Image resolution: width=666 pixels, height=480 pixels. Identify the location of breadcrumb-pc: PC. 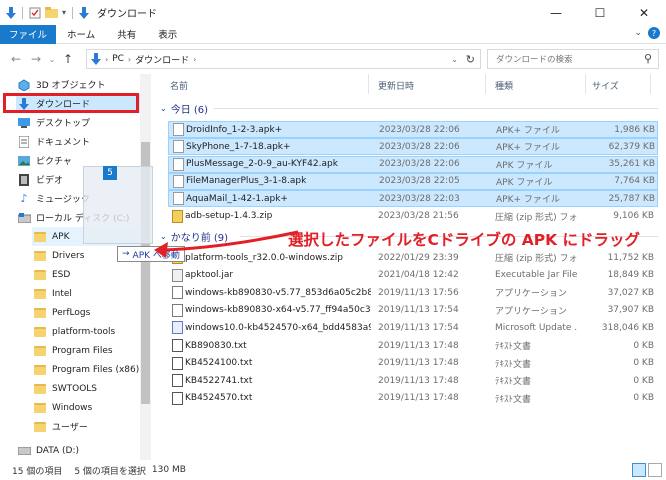
(118, 59).